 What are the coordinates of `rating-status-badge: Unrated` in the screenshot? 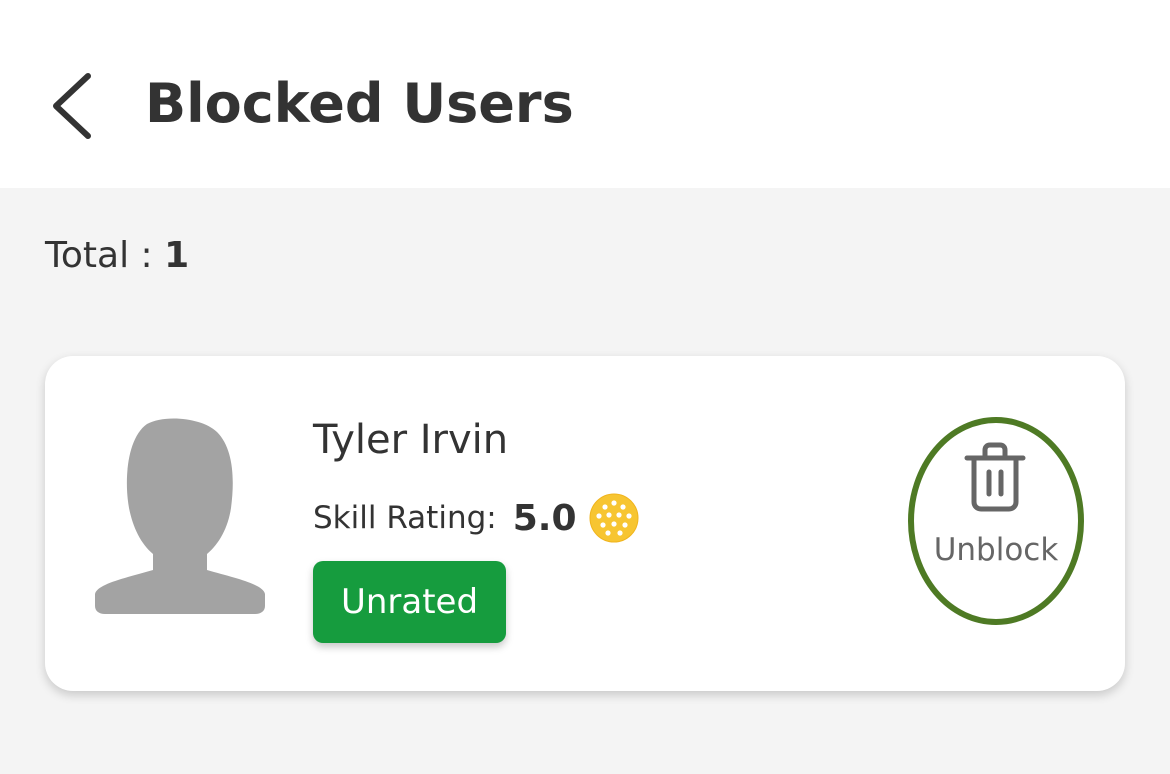 It's located at (409, 602).